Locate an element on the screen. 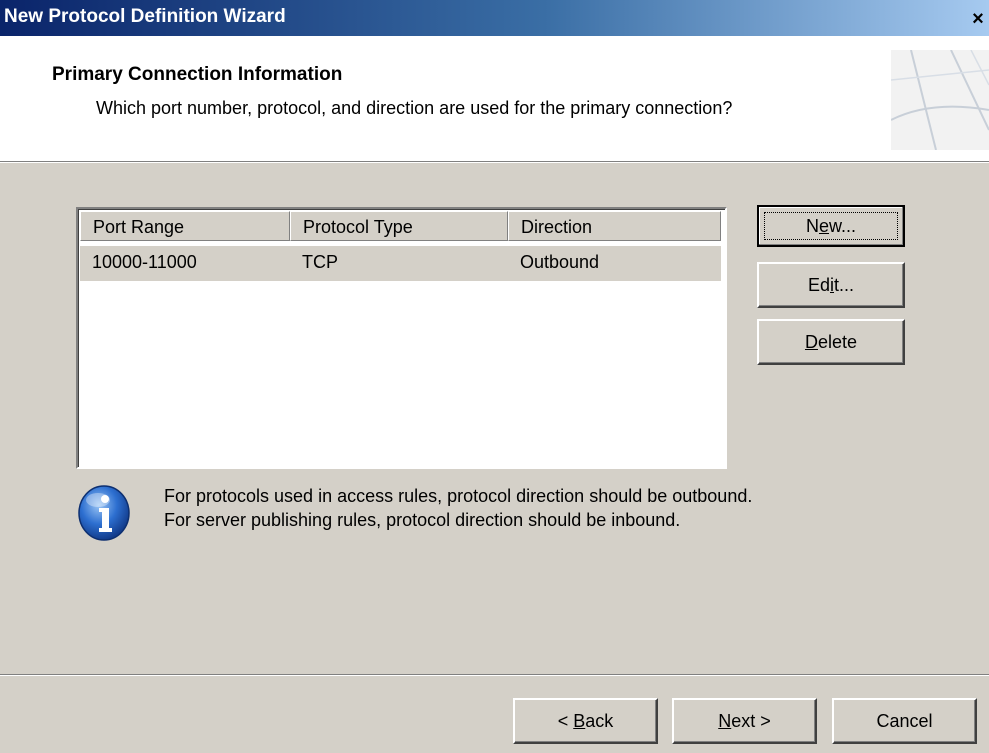 This screenshot has height=753, width=989. delete-button: Delete is located at coordinates (831, 342).